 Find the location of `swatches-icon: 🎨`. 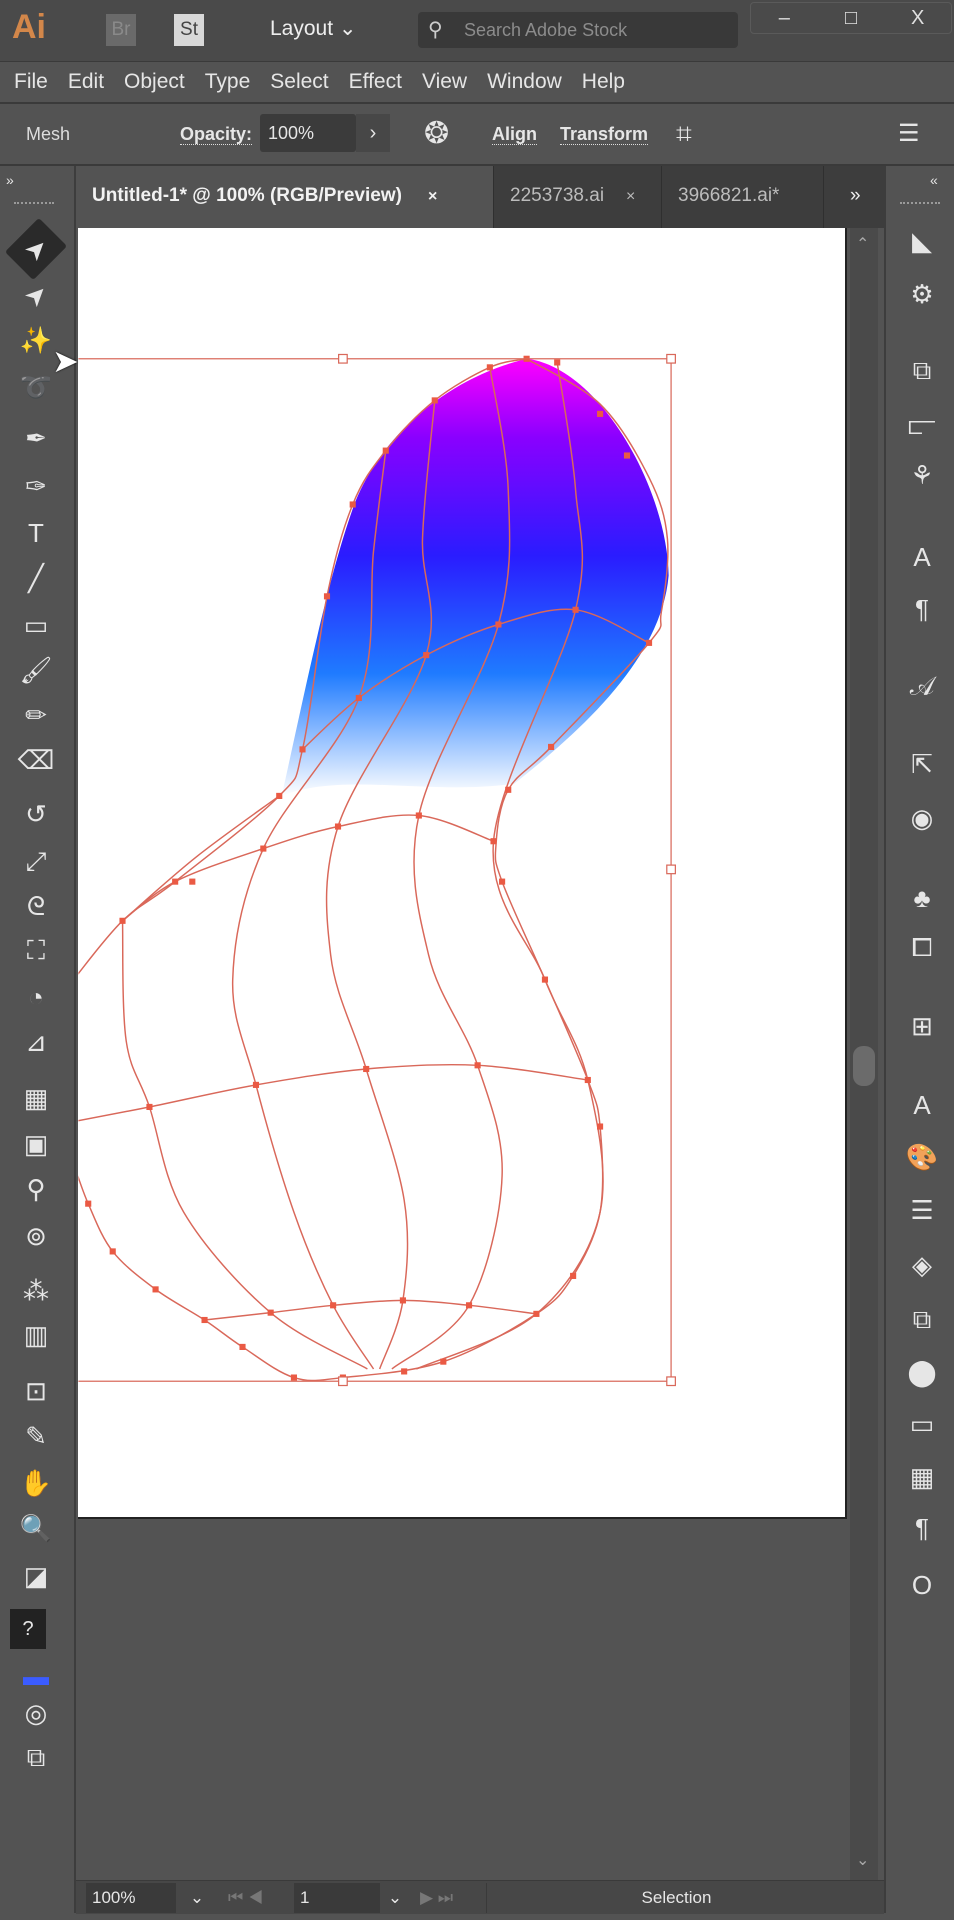

swatches-icon: 🎨 is located at coordinates (922, 1157).